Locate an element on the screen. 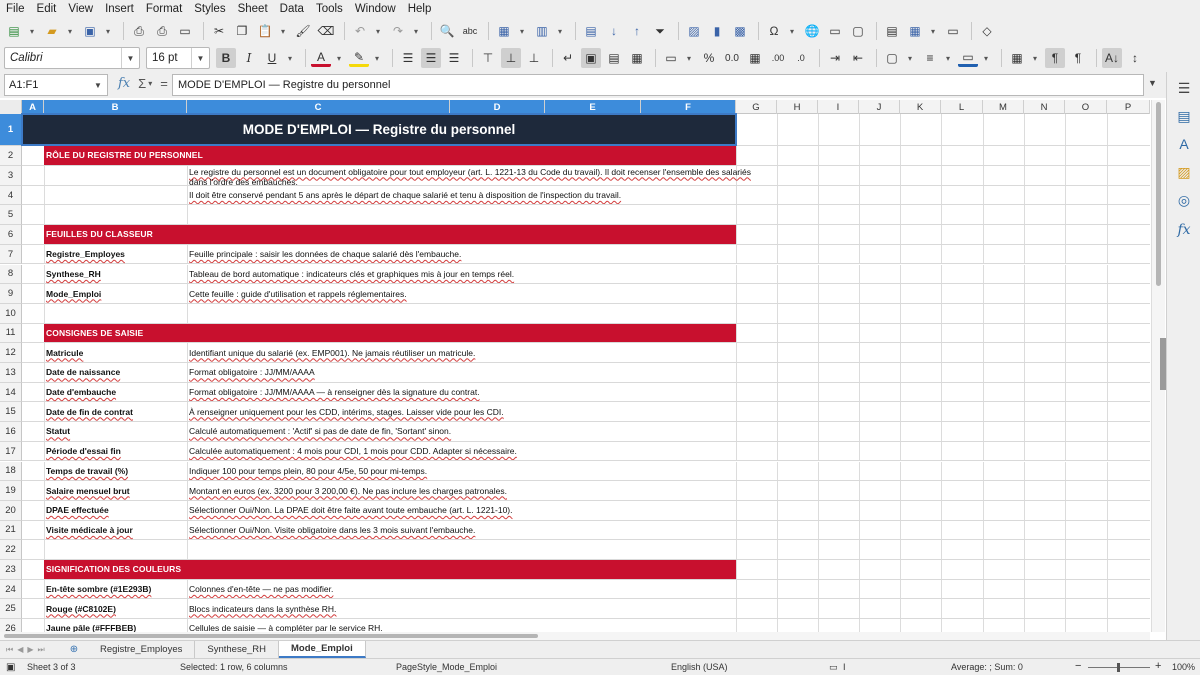 Image resolution: width=1200 pixels, height=675 pixels. row-header-26: 26 is located at coordinates (11, 625).